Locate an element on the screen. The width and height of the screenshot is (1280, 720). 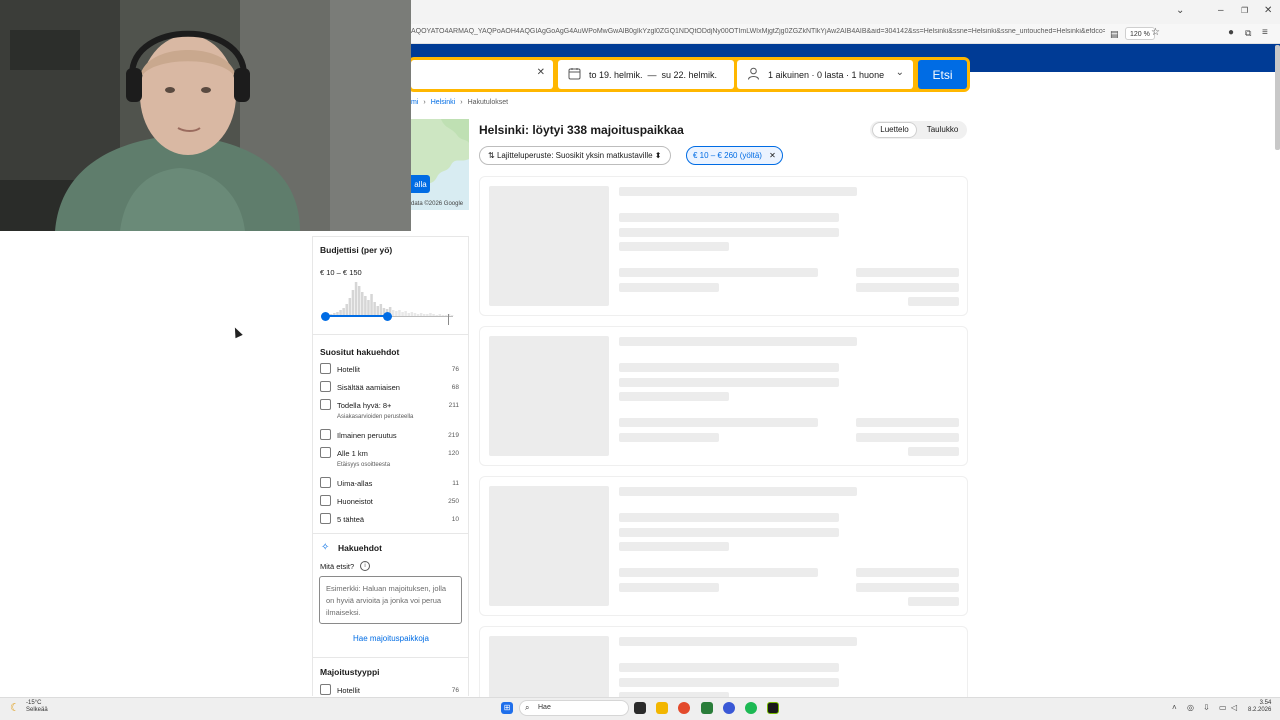
search-icon: ⌕ is located at coordinates (527, 707).